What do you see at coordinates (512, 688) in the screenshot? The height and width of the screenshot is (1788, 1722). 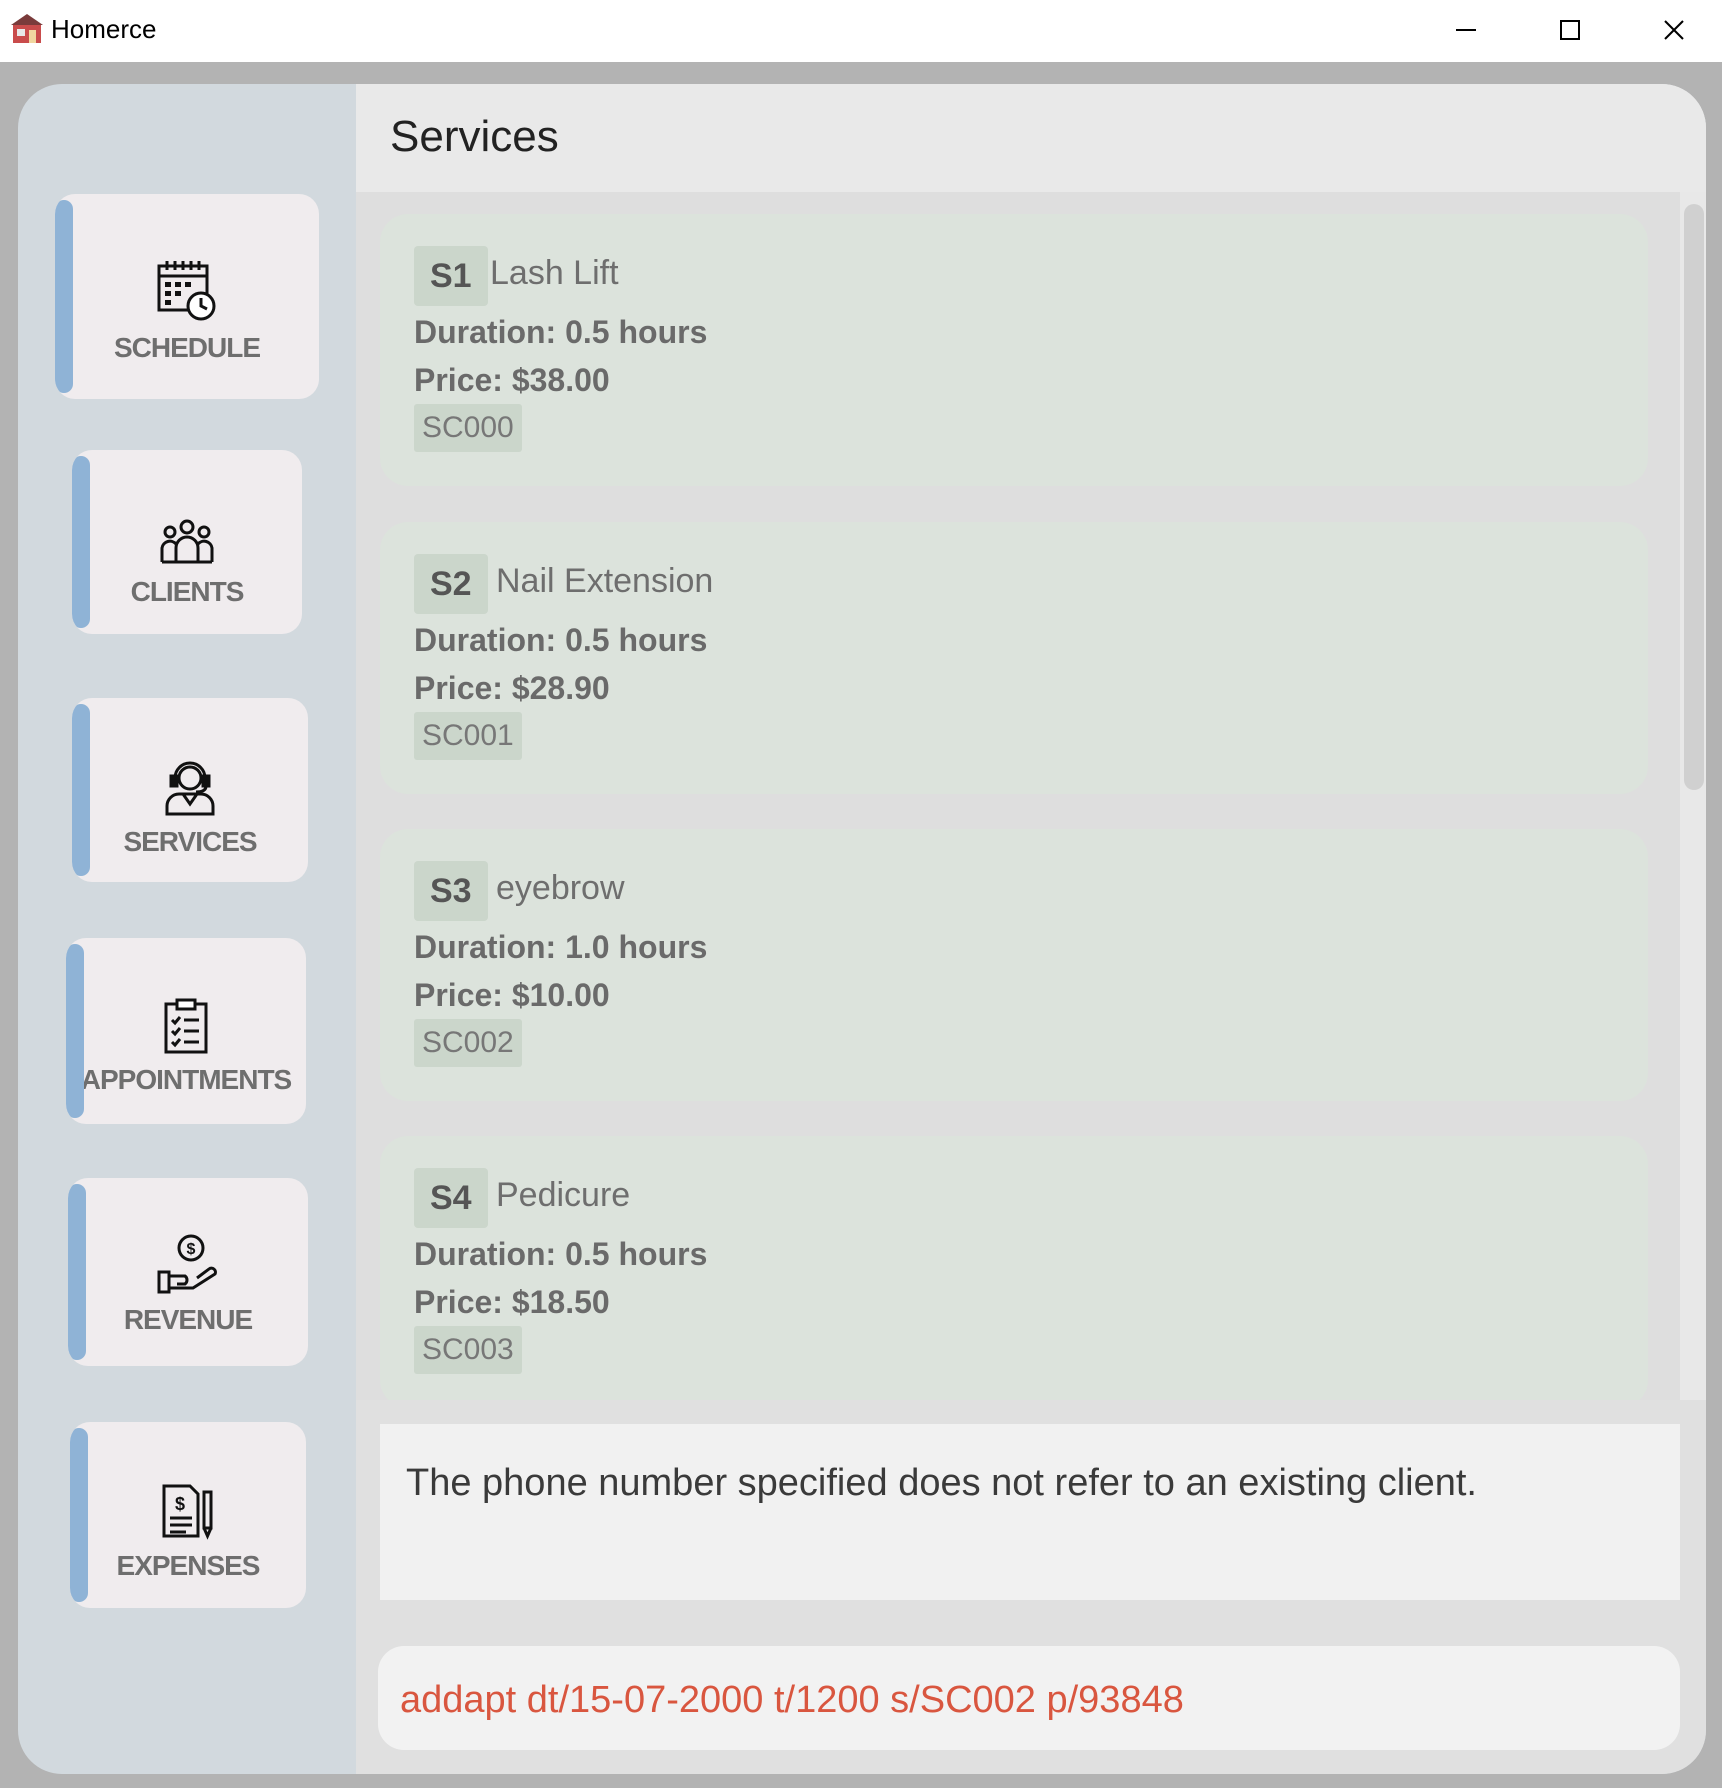 I see `service-price: Price: $28.90` at bounding box center [512, 688].